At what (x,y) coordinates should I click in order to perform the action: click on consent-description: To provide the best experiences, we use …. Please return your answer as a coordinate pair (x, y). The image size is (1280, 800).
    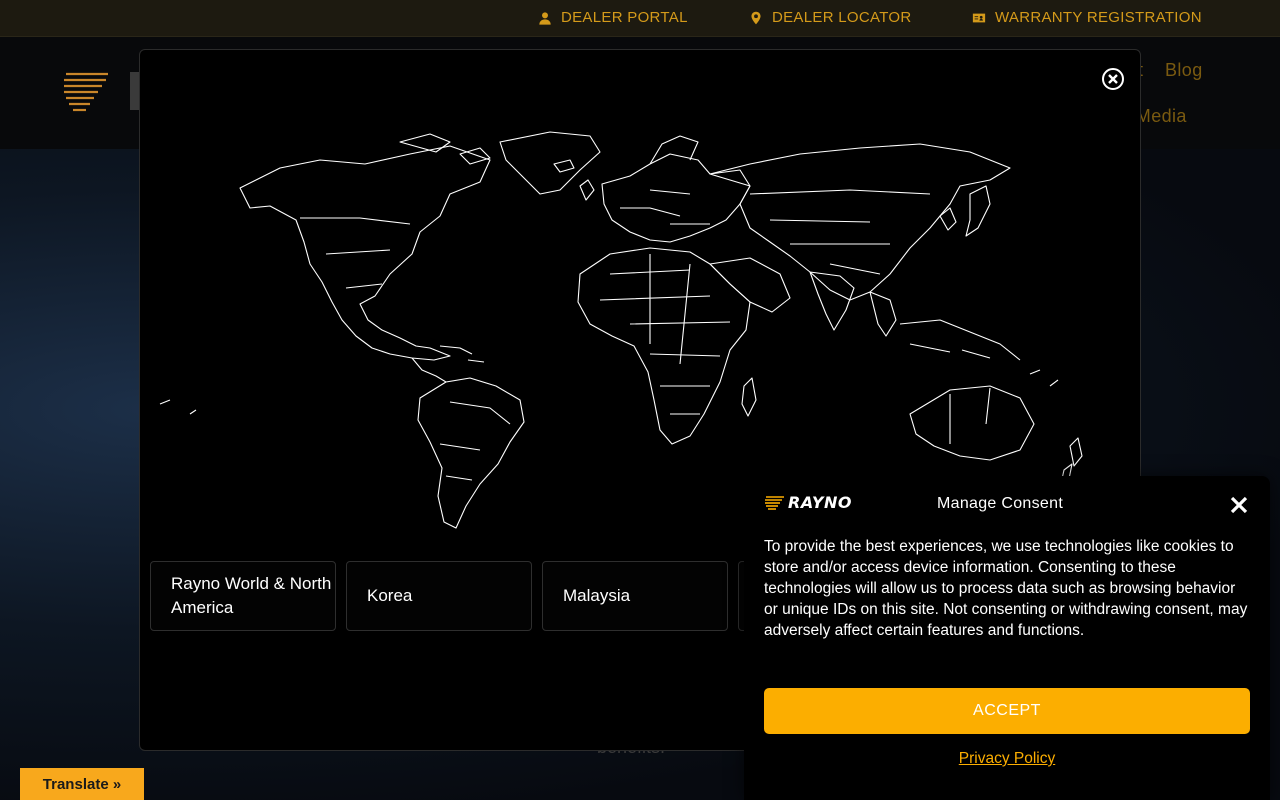
    Looking at the image, I should click on (1006, 588).